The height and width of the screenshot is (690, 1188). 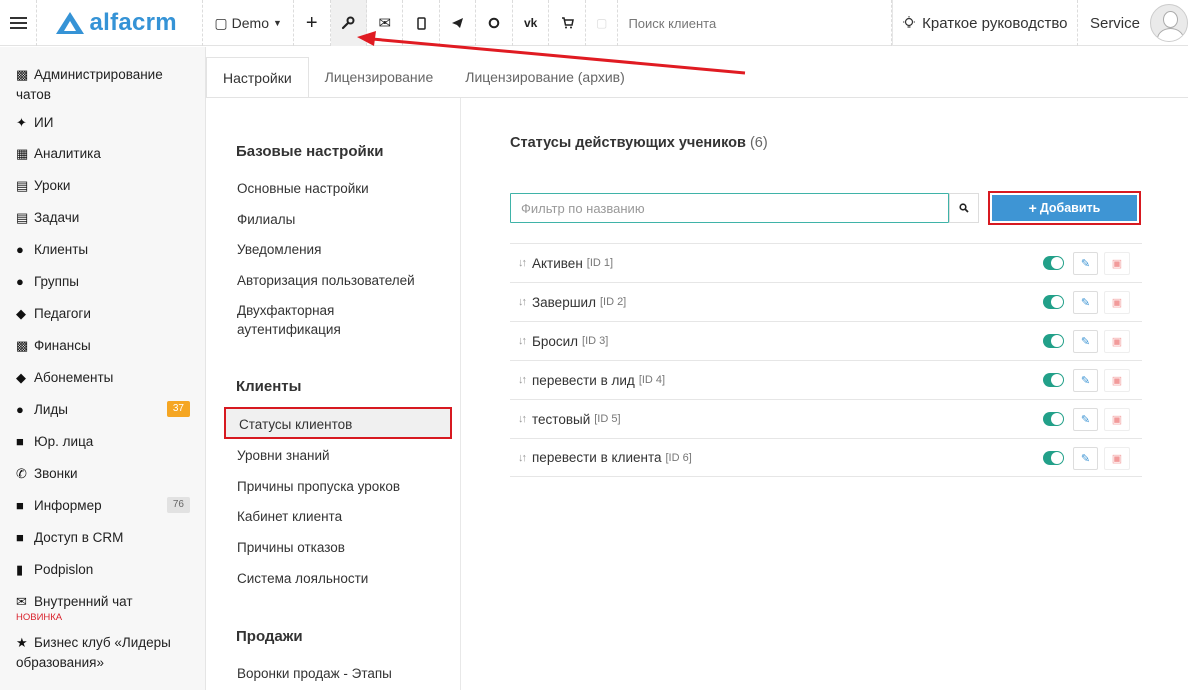 What do you see at coordinates (52, 185) in the screenshot?
I see `sidebar-item-label: Уроки` at bounding box center [52, 185].